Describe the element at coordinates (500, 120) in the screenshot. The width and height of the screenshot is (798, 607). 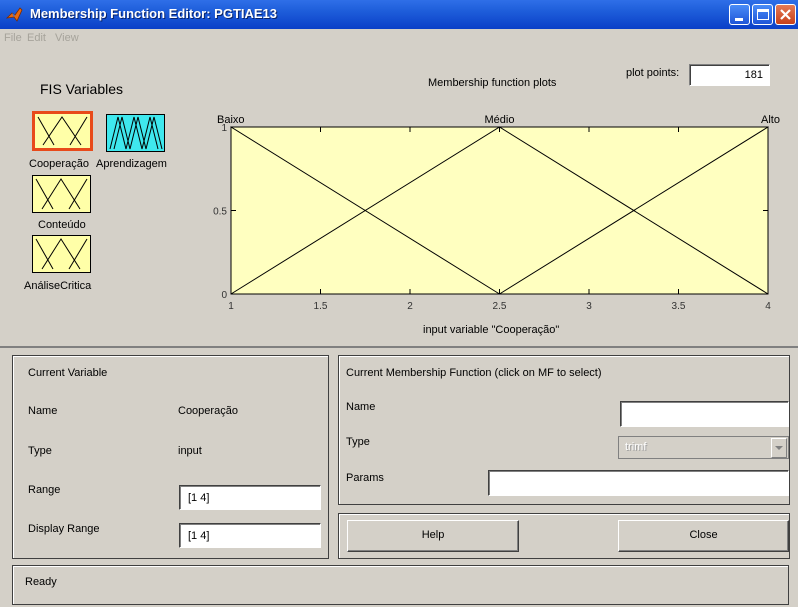
I see `mf-label-médio: Médio` at that location.